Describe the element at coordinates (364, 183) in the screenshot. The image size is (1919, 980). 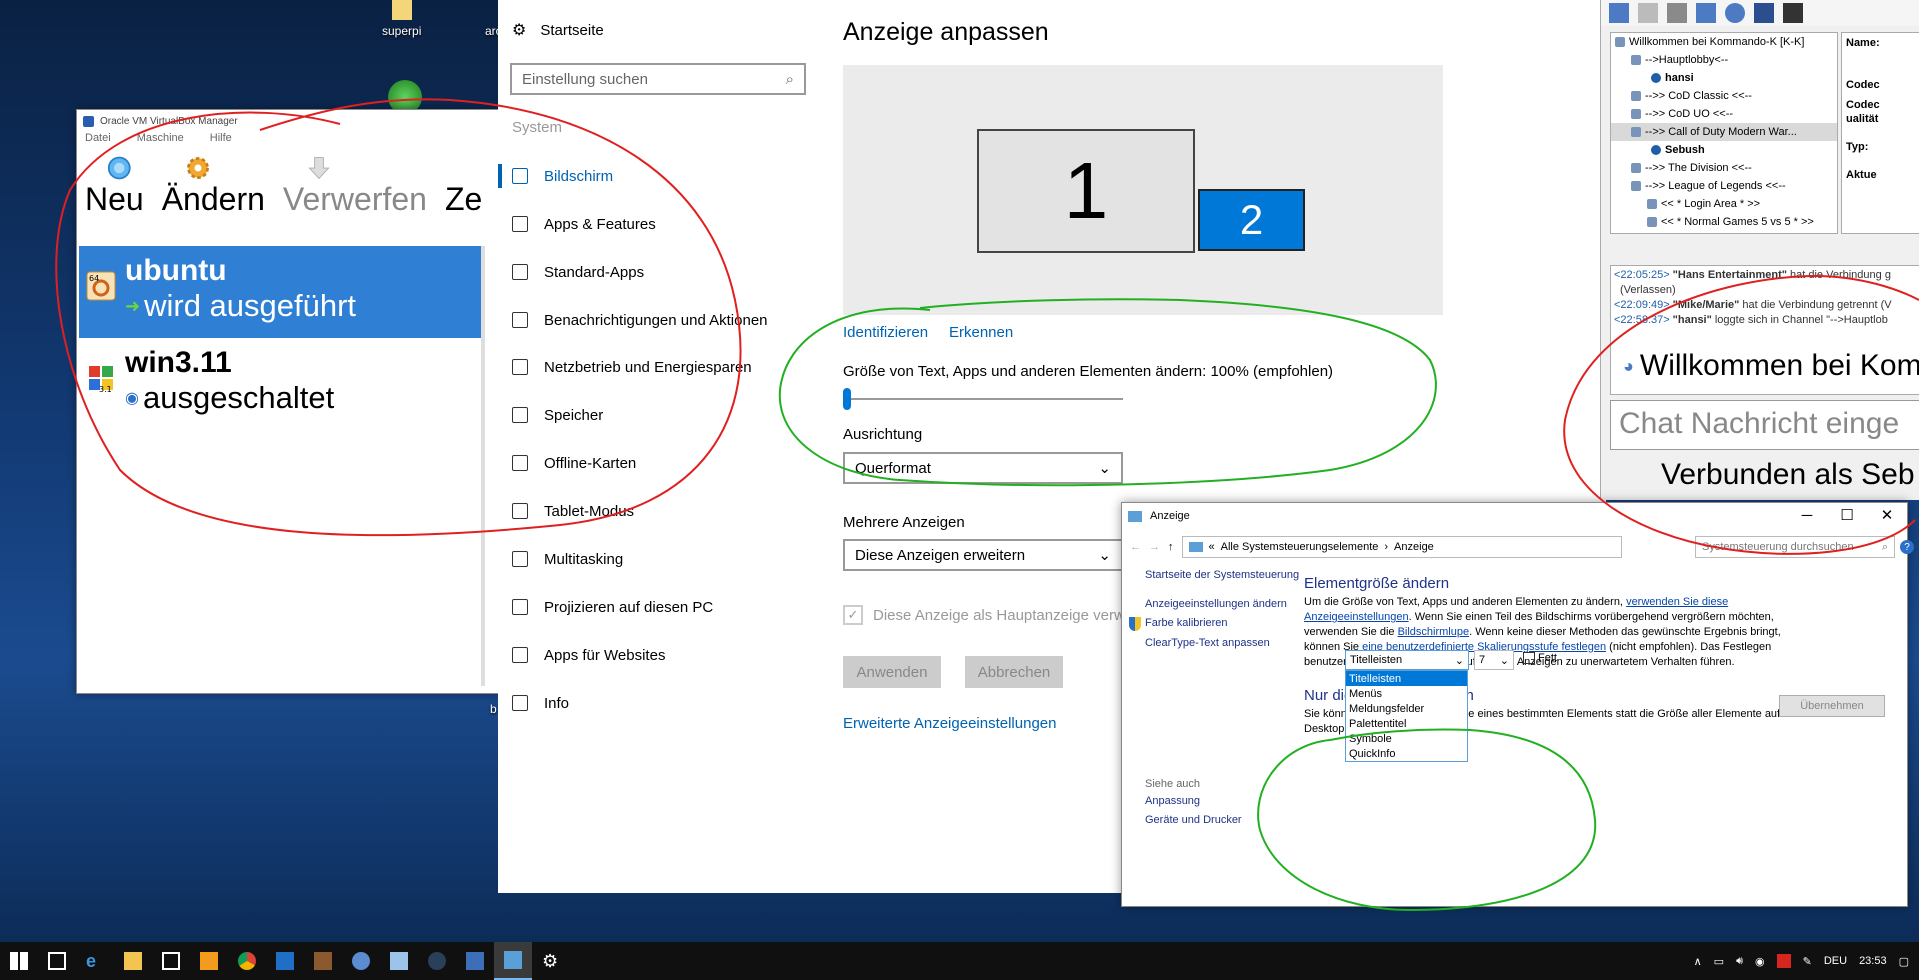
I see `discard-vm-button: Verwerfen` at that location.